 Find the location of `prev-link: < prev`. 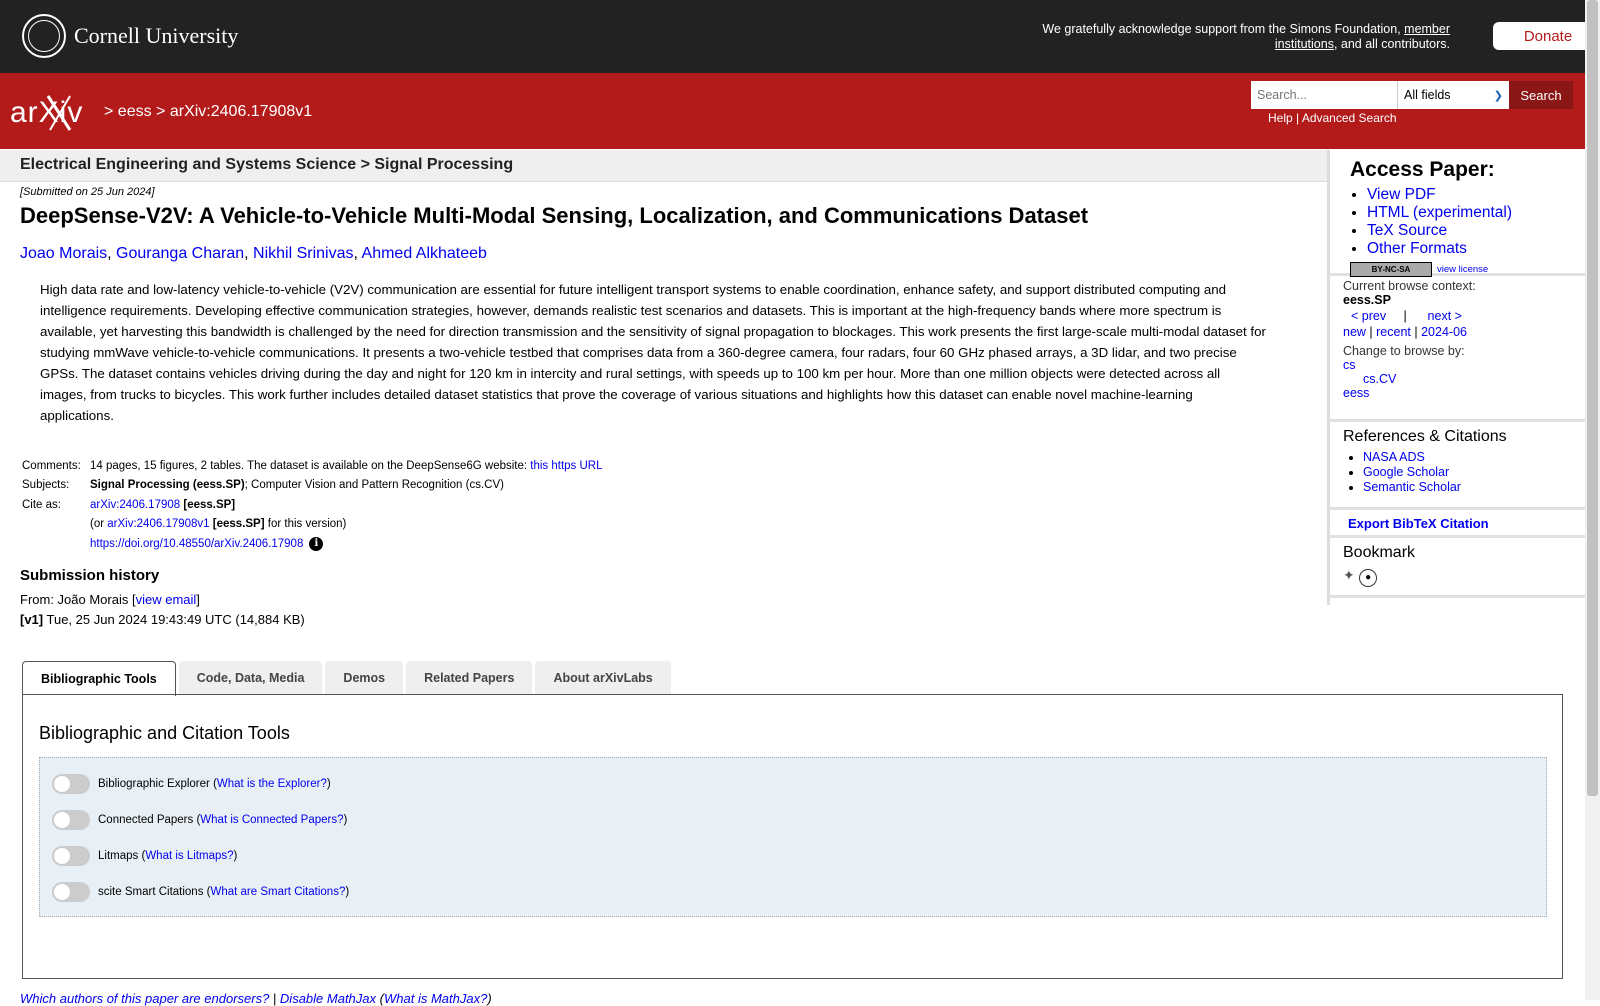

prev-link: < prev is located at coordinates (1368, 316).